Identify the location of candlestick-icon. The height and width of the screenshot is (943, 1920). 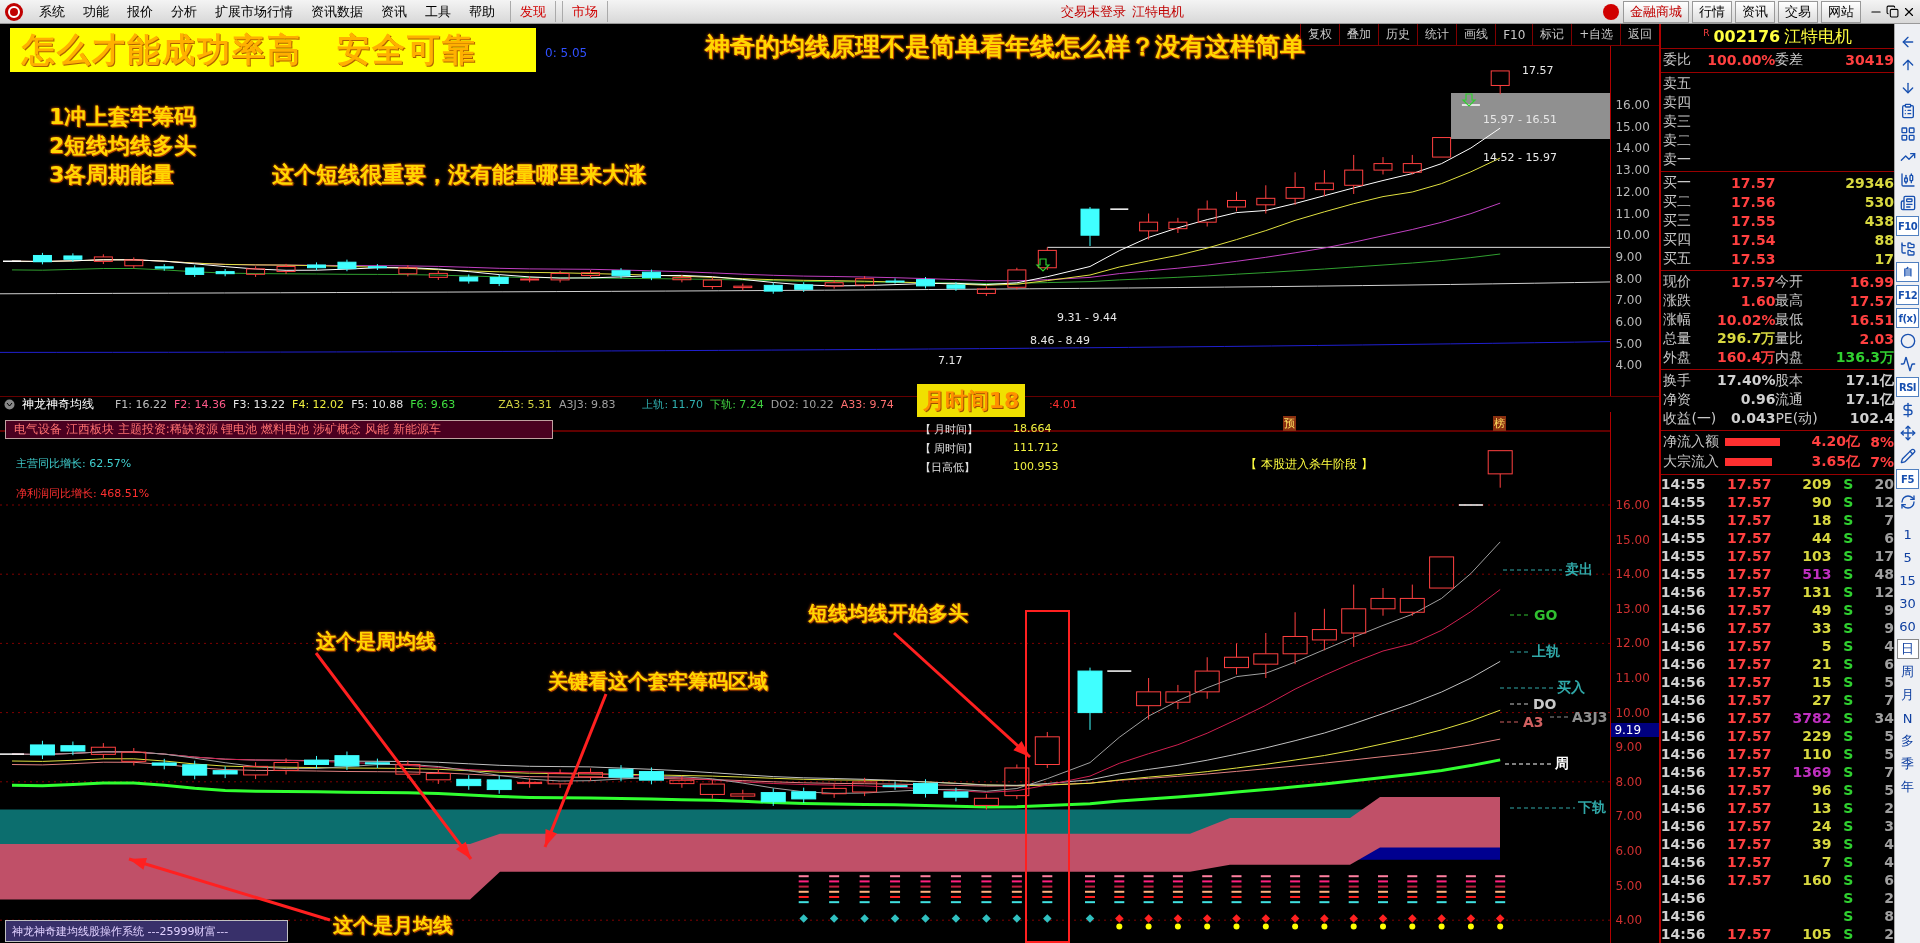
(1907, 180).